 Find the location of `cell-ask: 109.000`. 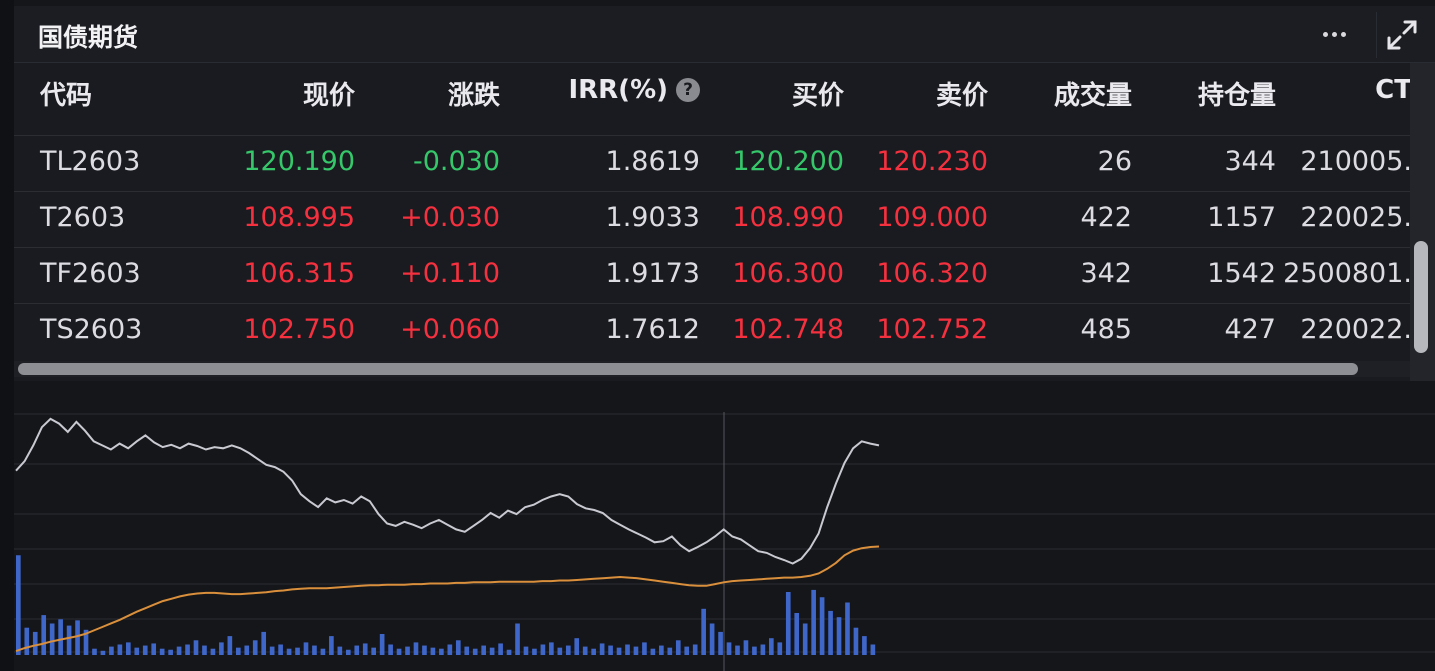

cell-ask: 109.000 is located at coordinates (932, 217).